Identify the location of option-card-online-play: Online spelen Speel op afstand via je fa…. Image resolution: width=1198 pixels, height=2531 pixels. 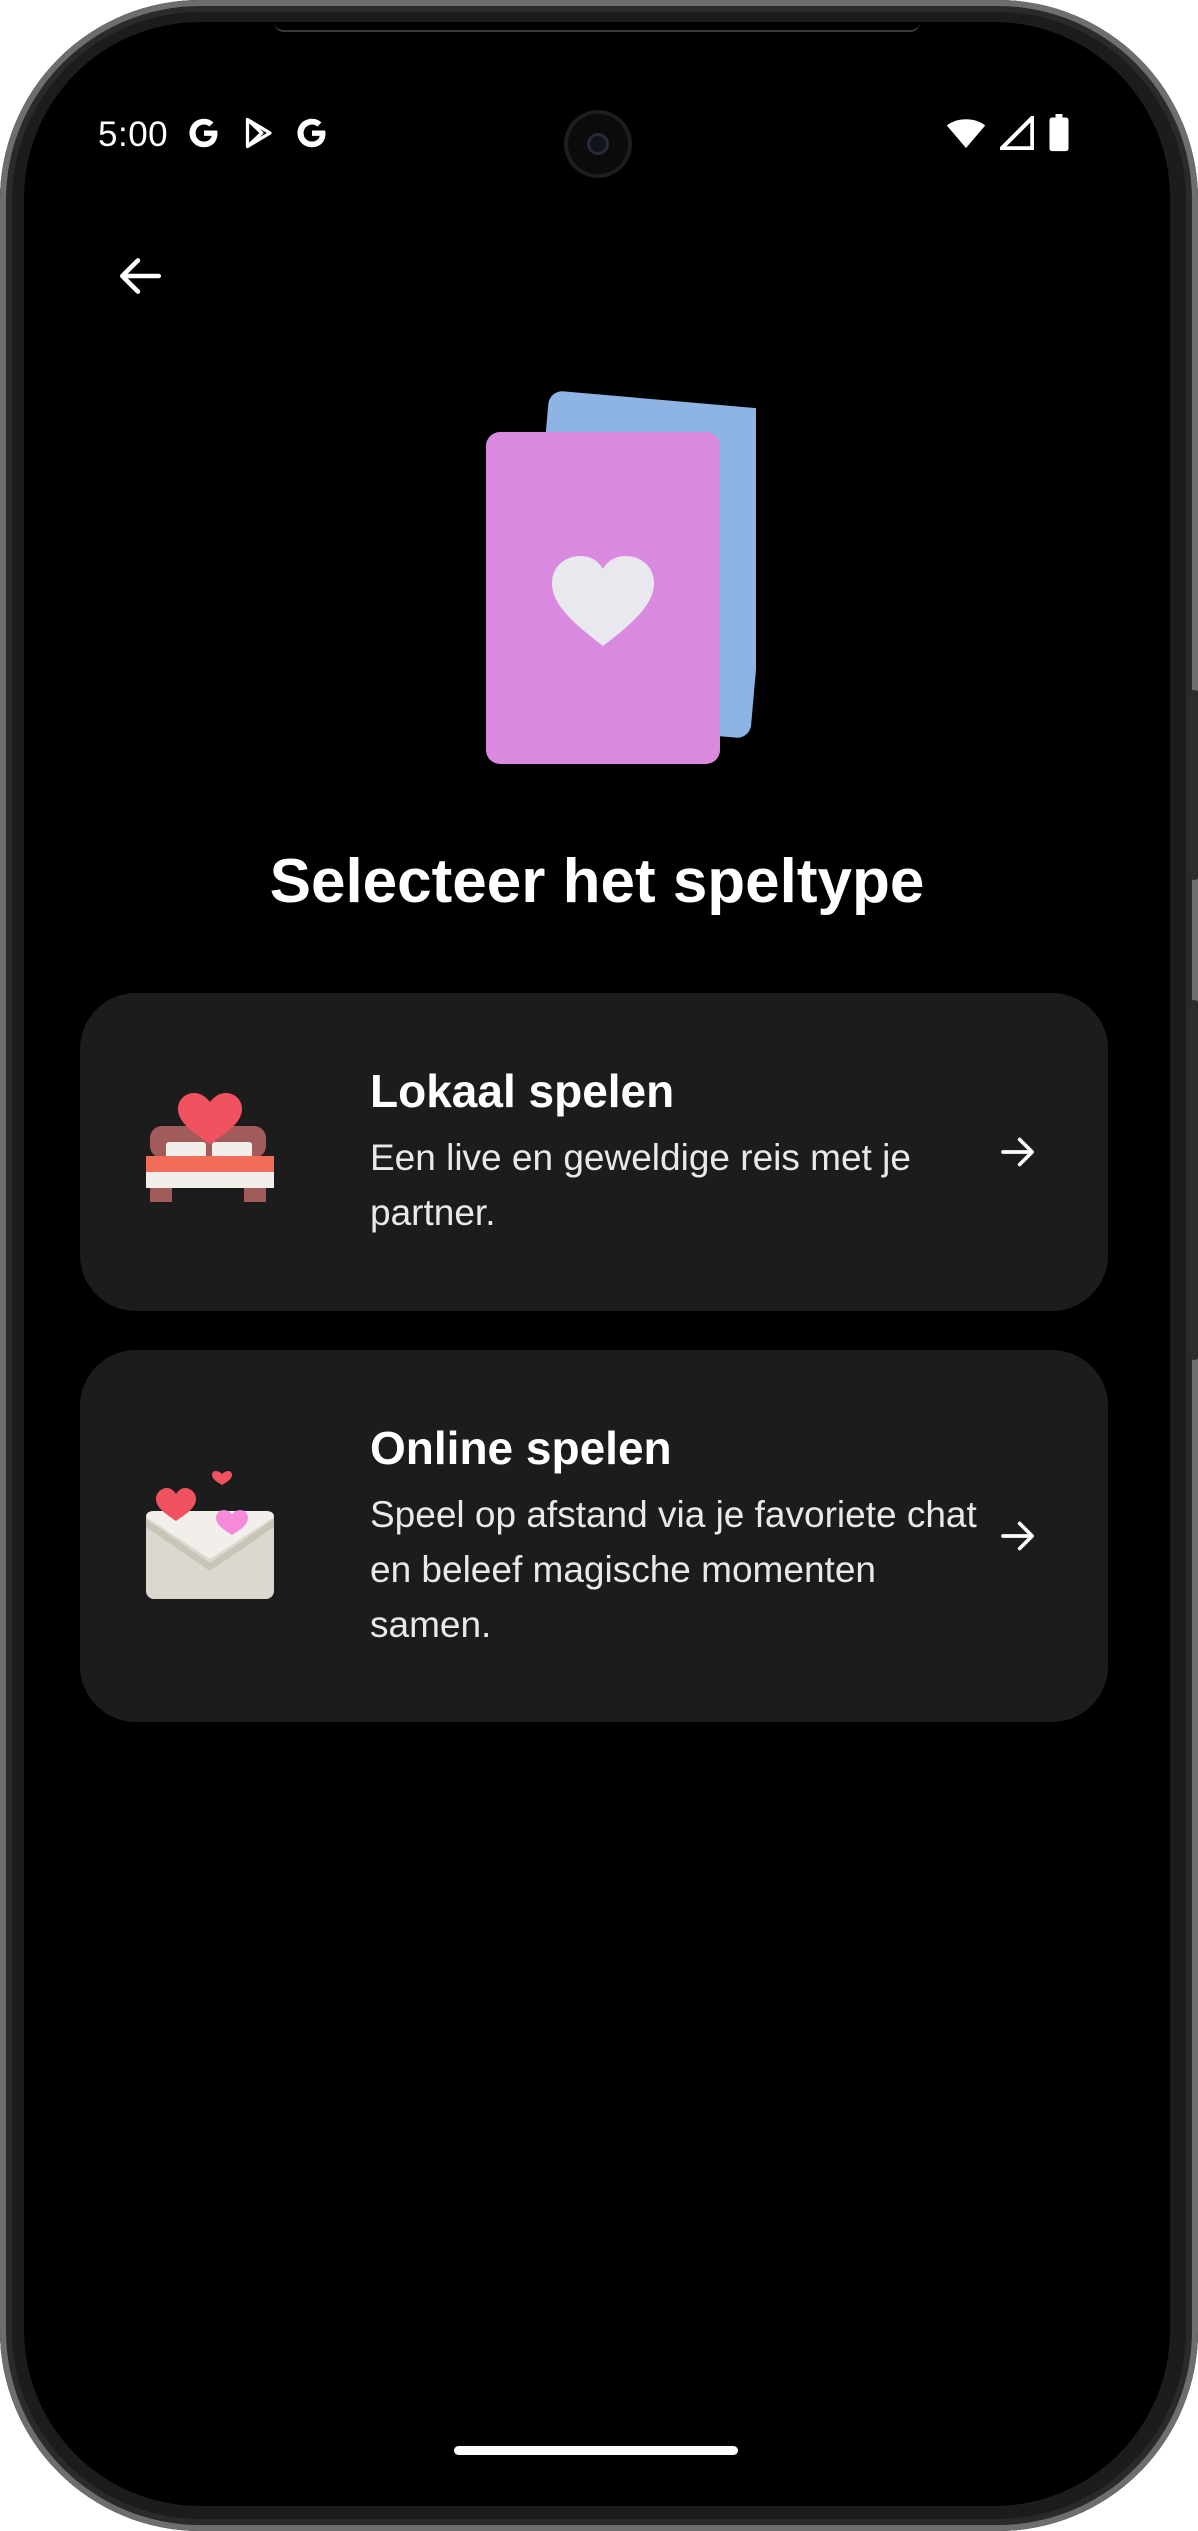
(594, 1536).